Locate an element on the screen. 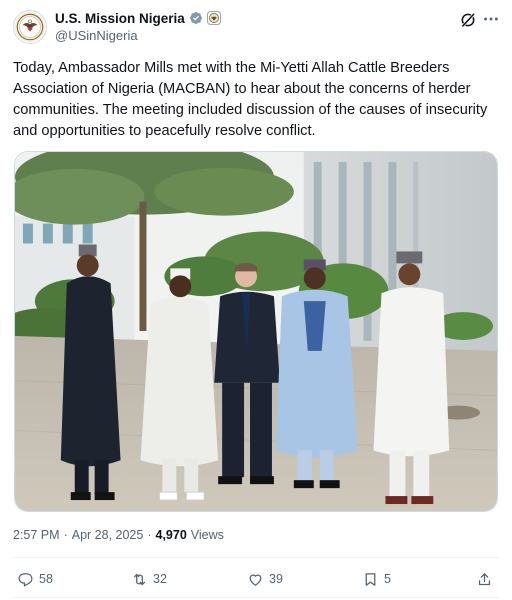 The height and width of the screenshot is (600, 512). grok-icon is located at coordinates (468, 20).